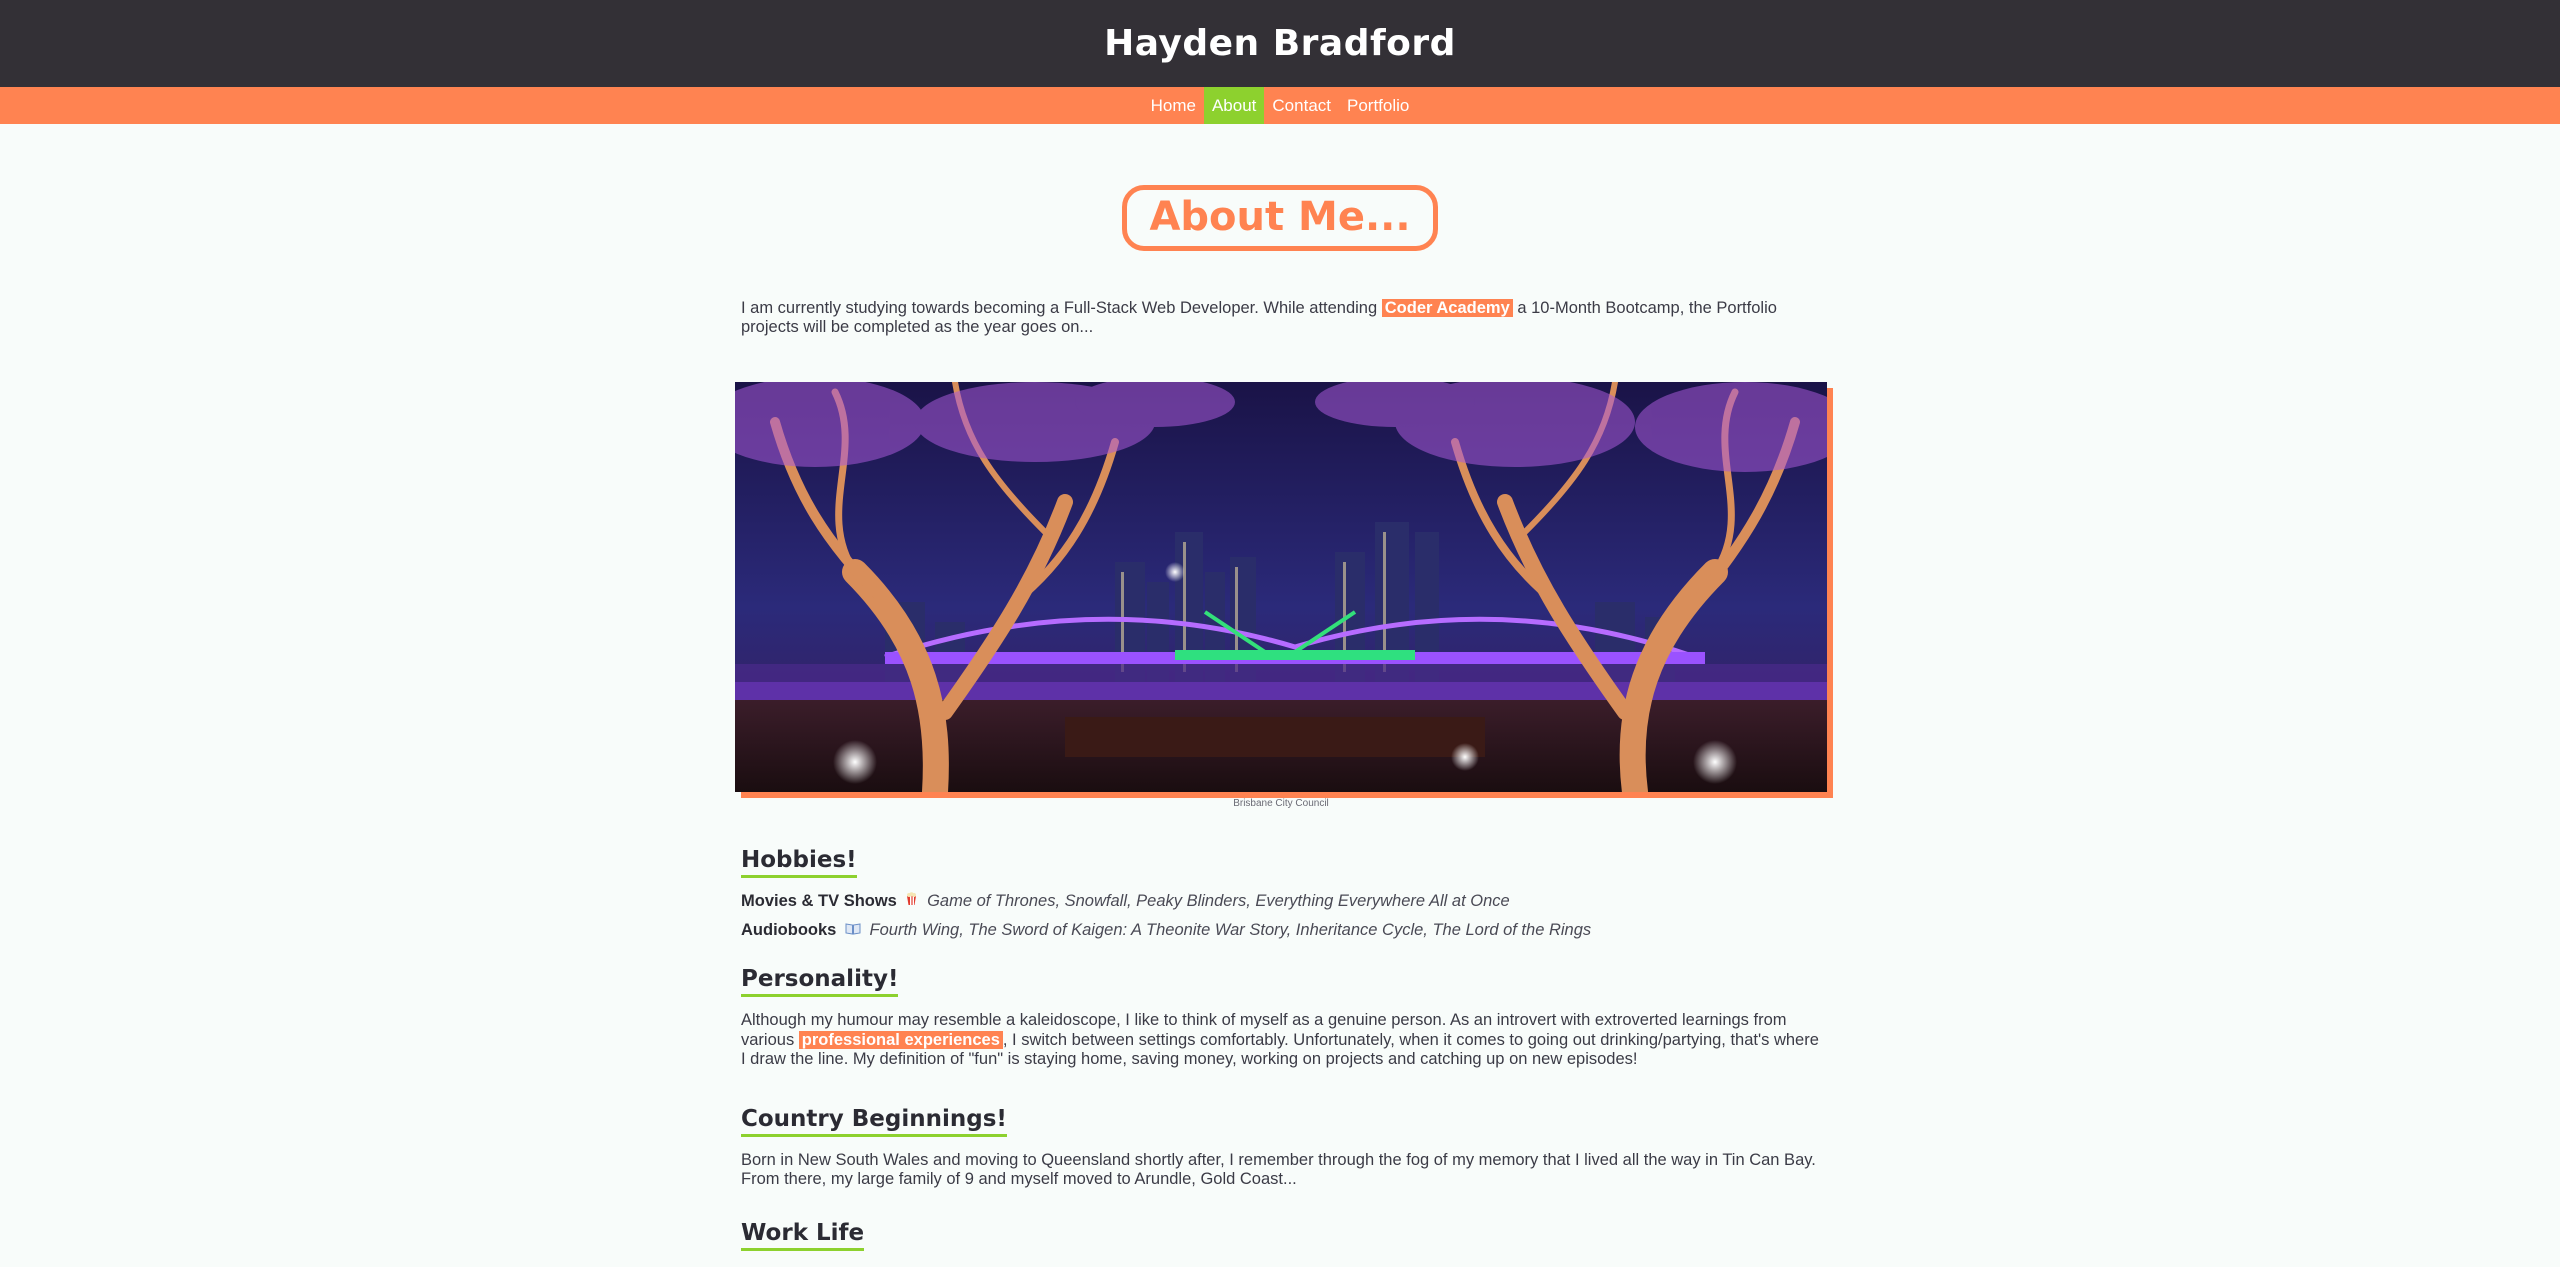 This screenshot has width=2560, height=1267. What do you see at coordinates (819, 901) in the screenshot?
I see `movies-label: Movies & TV Shows` at bounding box center [819, 901].